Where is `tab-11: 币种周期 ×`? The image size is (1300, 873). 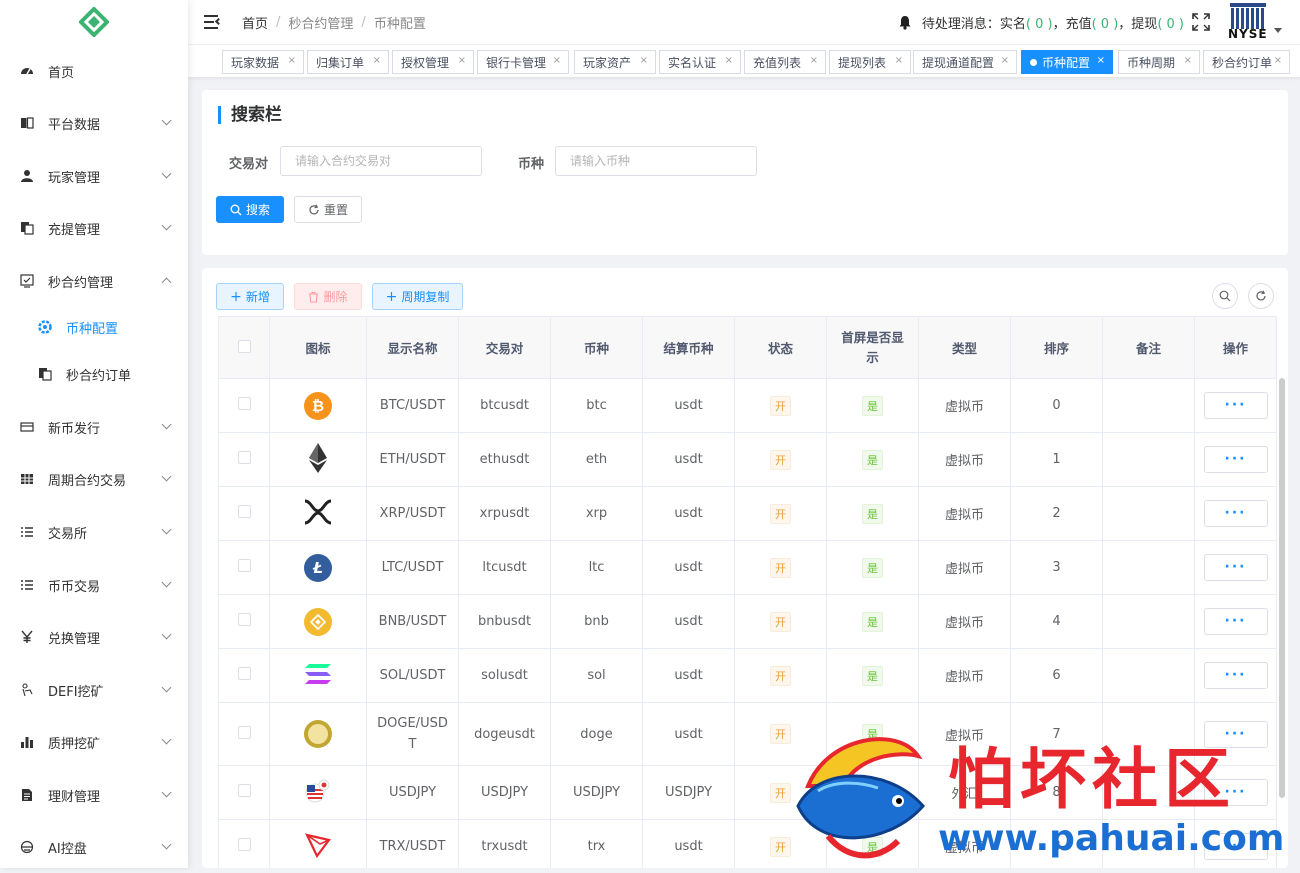
tab-11: 币种周期 × is located at coordinates (1159, 62).